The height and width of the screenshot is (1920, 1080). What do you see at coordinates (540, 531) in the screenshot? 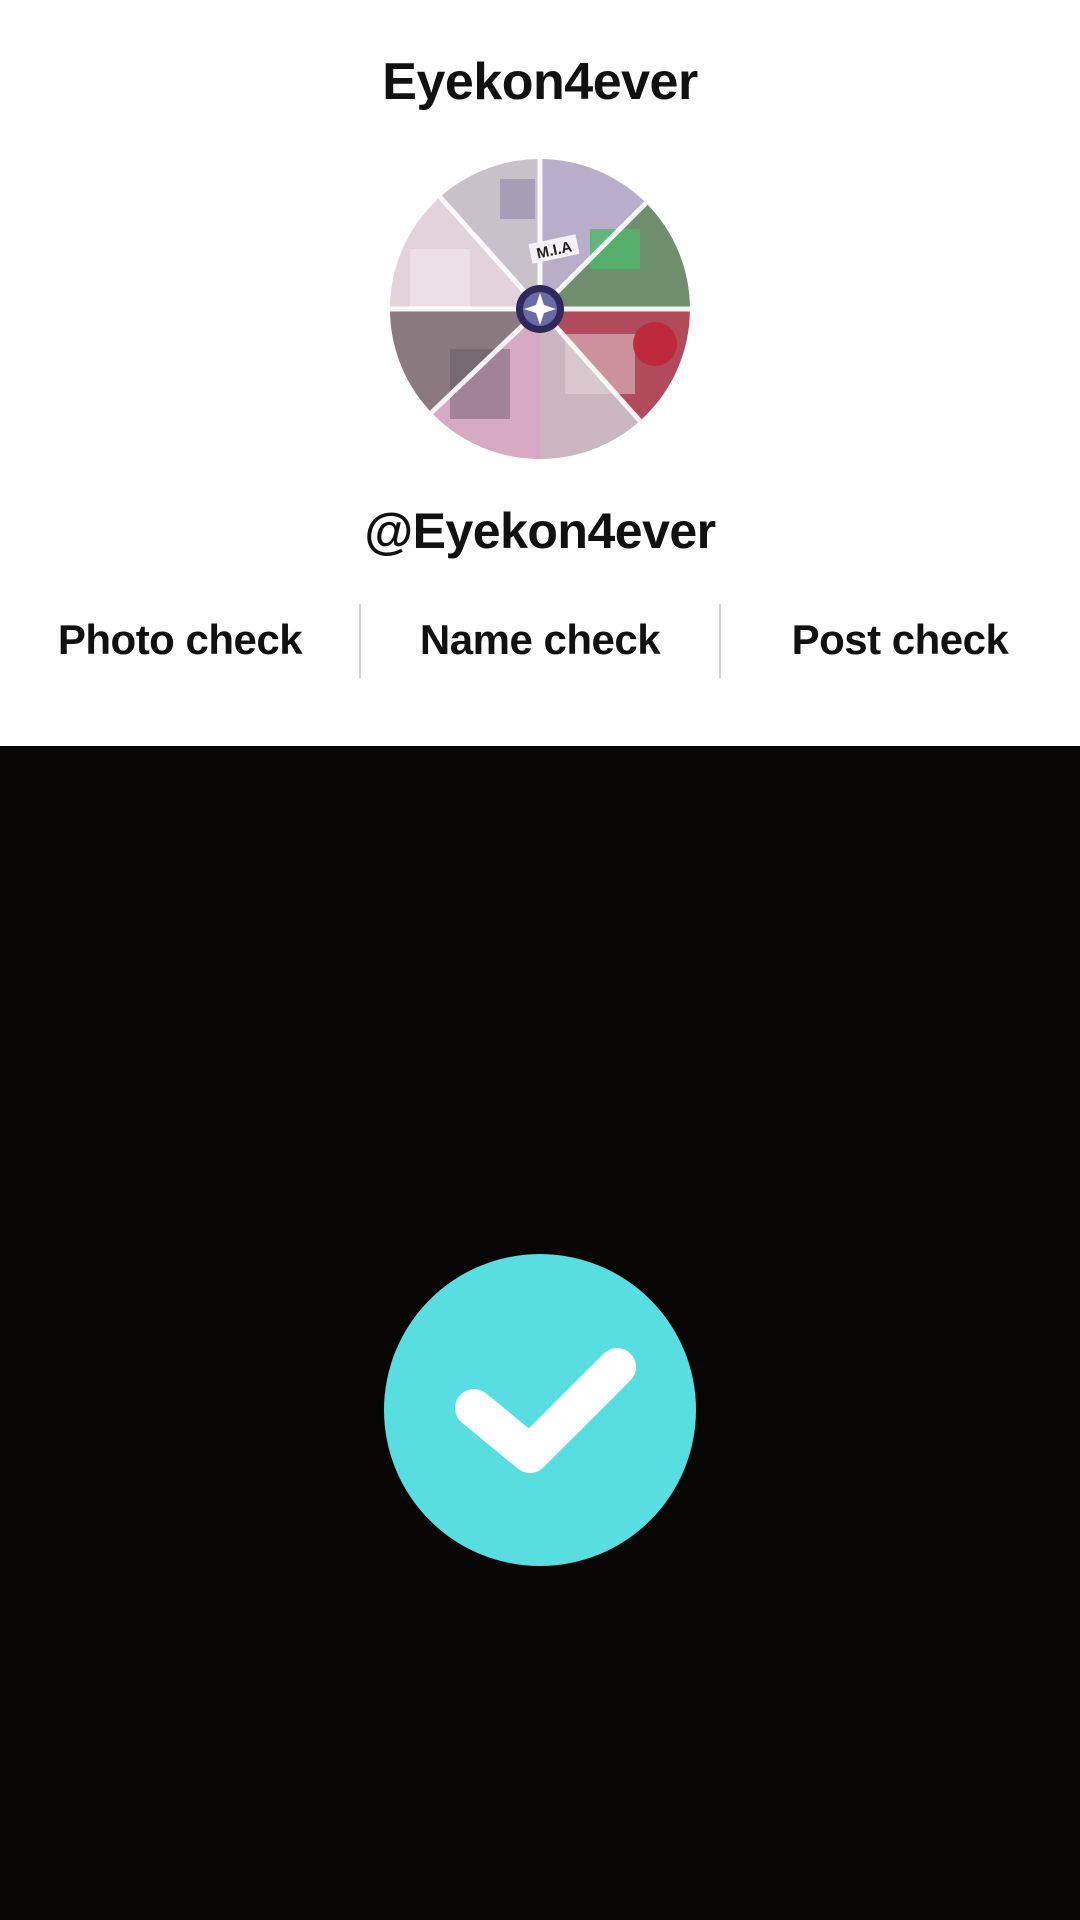
I see `profile-handle: @Eyekon4ever` at bounding box center [540, 531].